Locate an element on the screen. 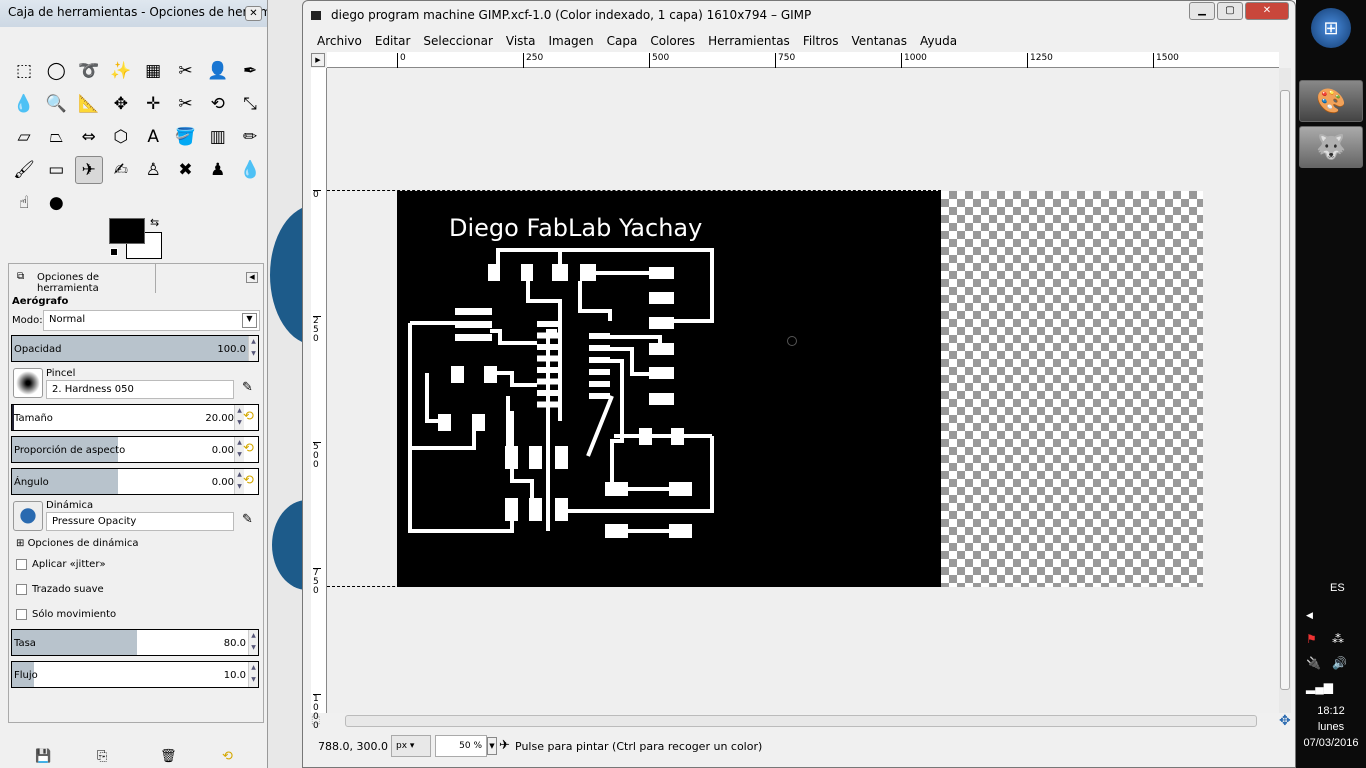 The width and height of the screenshot is (1366, 768). tool-move: ✥ is located at coordinates (121, 104).